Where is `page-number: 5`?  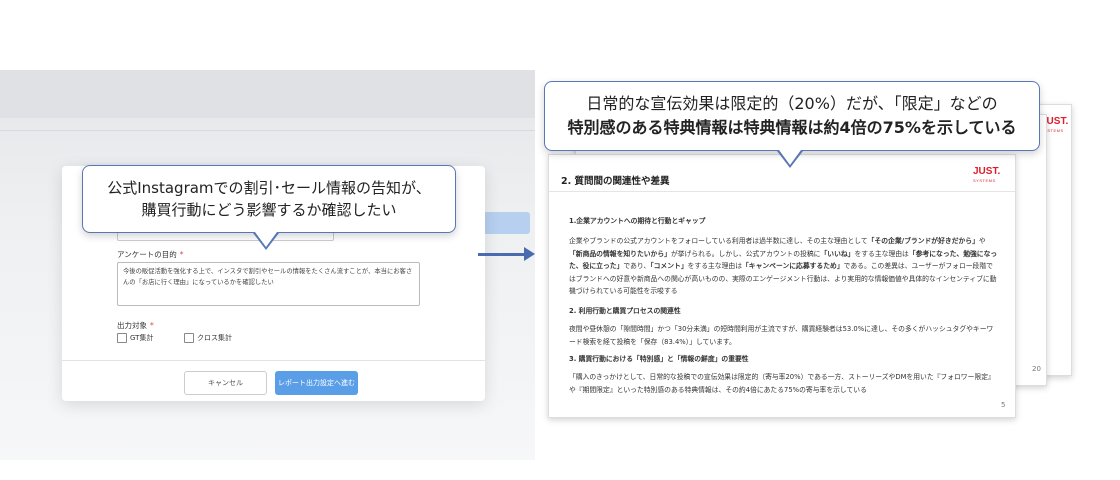
page-number: 5 is located at coordinates (1003, 405).